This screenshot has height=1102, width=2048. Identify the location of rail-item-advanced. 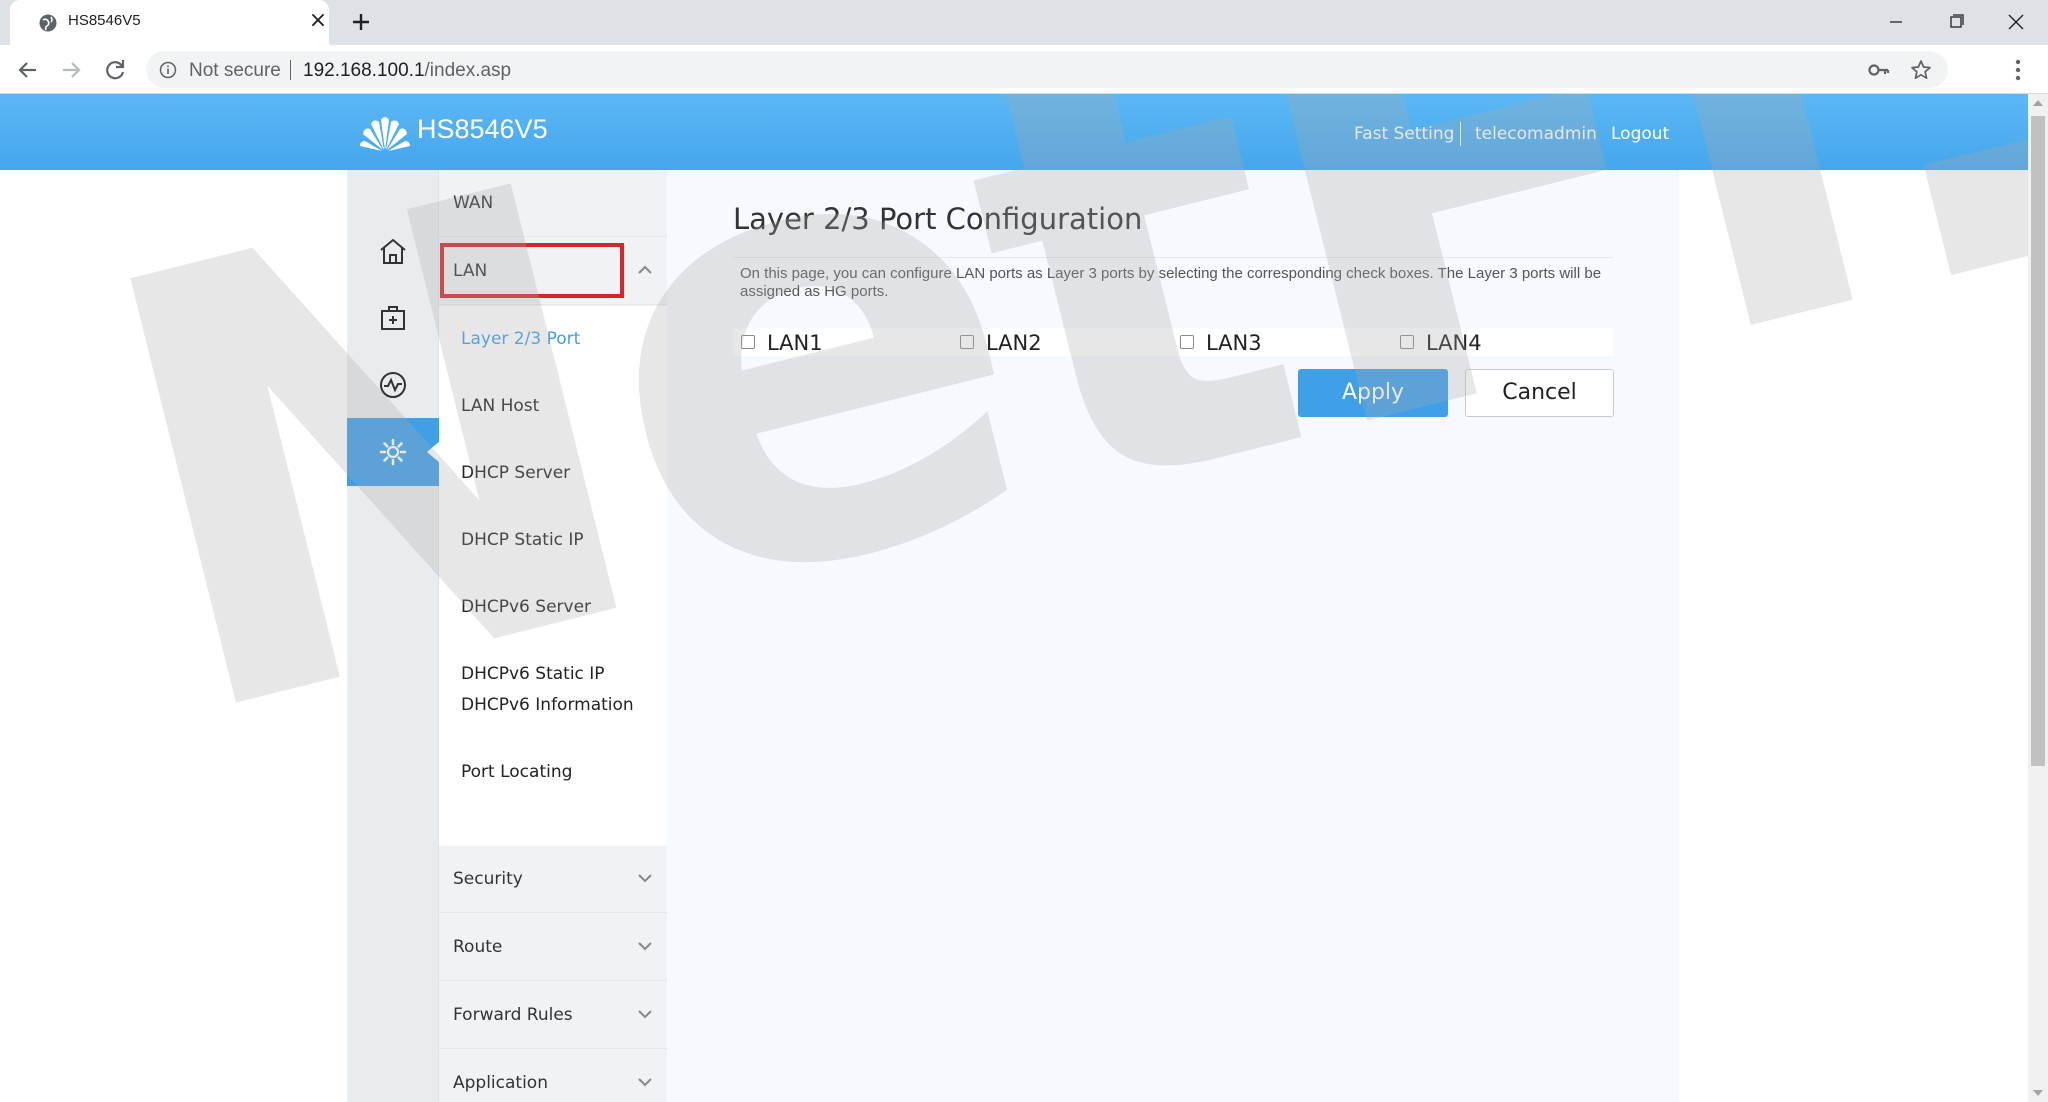
(393, 452).